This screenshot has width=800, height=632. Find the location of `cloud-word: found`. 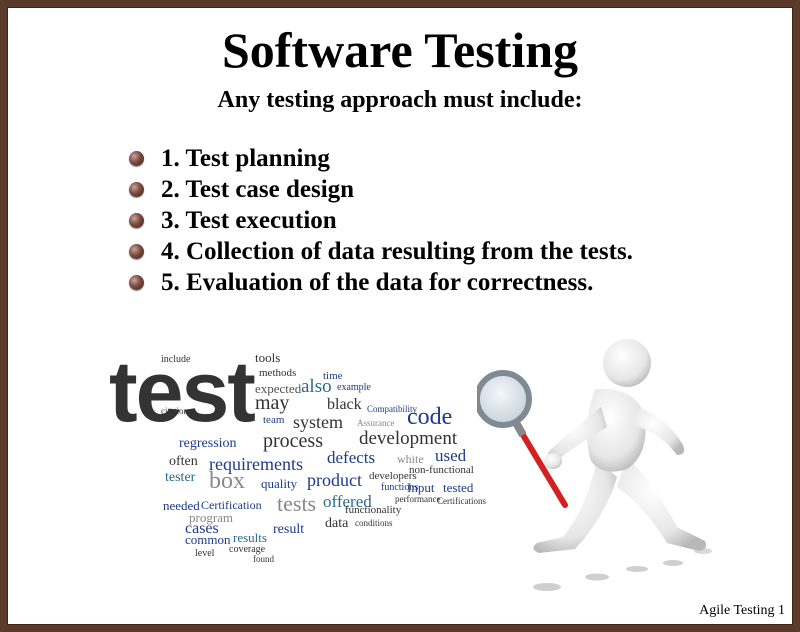

cloud-word: found is located at coordinates (263, 559).